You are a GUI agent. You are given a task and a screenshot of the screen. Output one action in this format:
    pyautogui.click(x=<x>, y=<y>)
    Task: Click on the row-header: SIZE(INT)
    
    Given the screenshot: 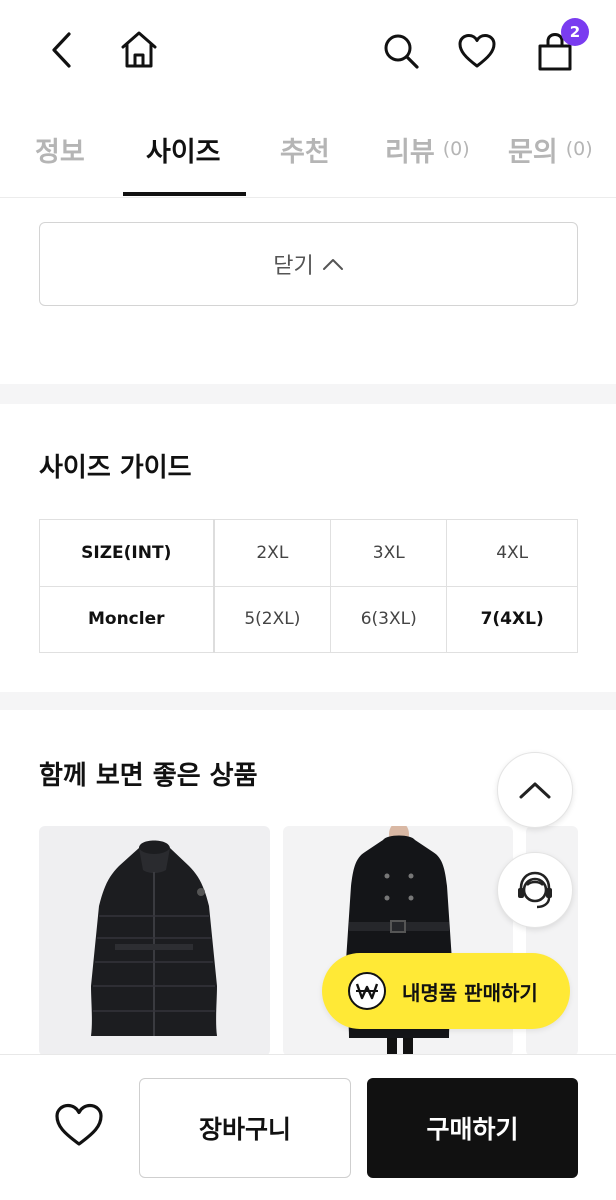 What is the action you would take?
    pyautogui.click(x=127, y=553)
    